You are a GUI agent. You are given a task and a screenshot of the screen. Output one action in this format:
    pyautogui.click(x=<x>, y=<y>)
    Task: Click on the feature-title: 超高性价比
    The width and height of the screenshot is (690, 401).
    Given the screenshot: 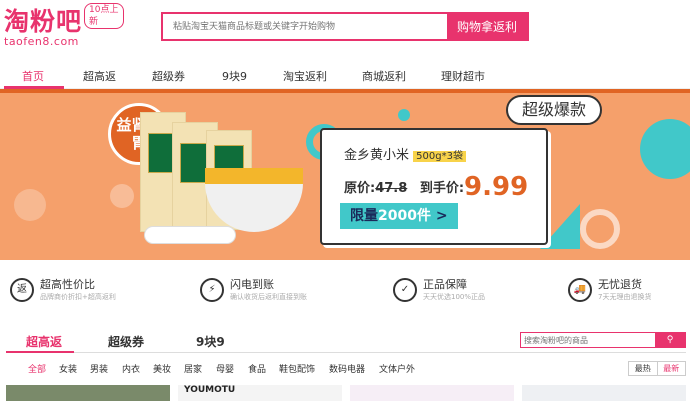 What is the action you would take?
    pyautogui.click(x=67, y=284)
    